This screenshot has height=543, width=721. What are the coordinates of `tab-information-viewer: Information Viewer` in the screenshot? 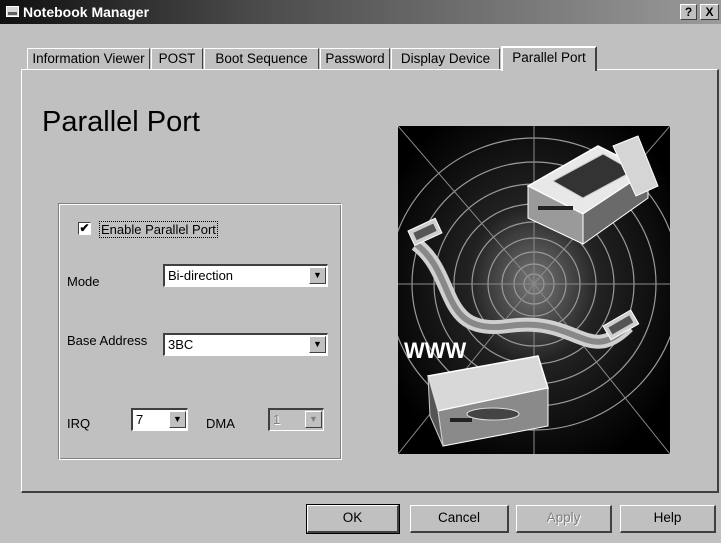 It's located at (88, 58).